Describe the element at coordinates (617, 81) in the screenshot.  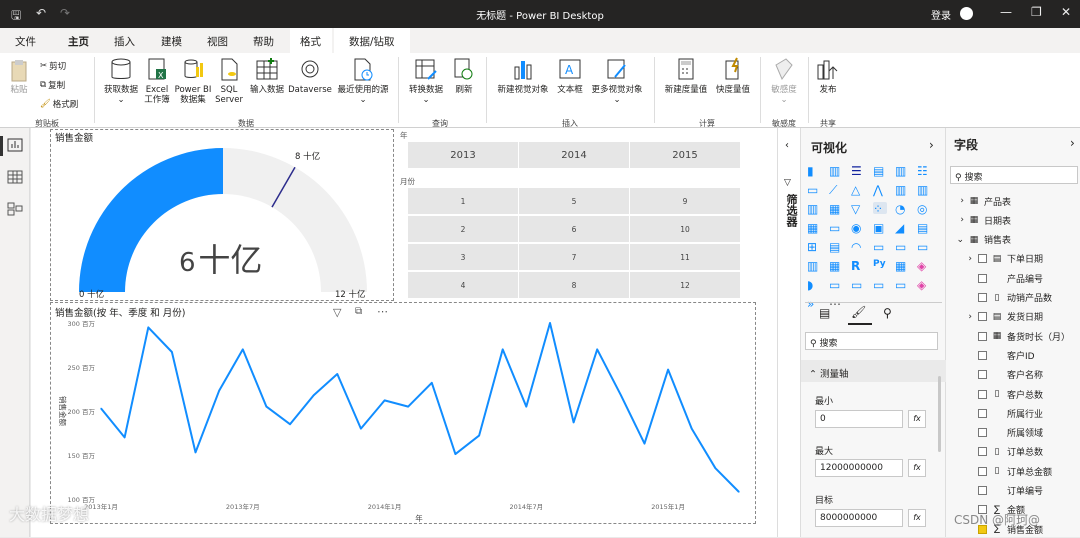
I see `more-visuals-button: 更多视觉对象 ⌄` at that location.